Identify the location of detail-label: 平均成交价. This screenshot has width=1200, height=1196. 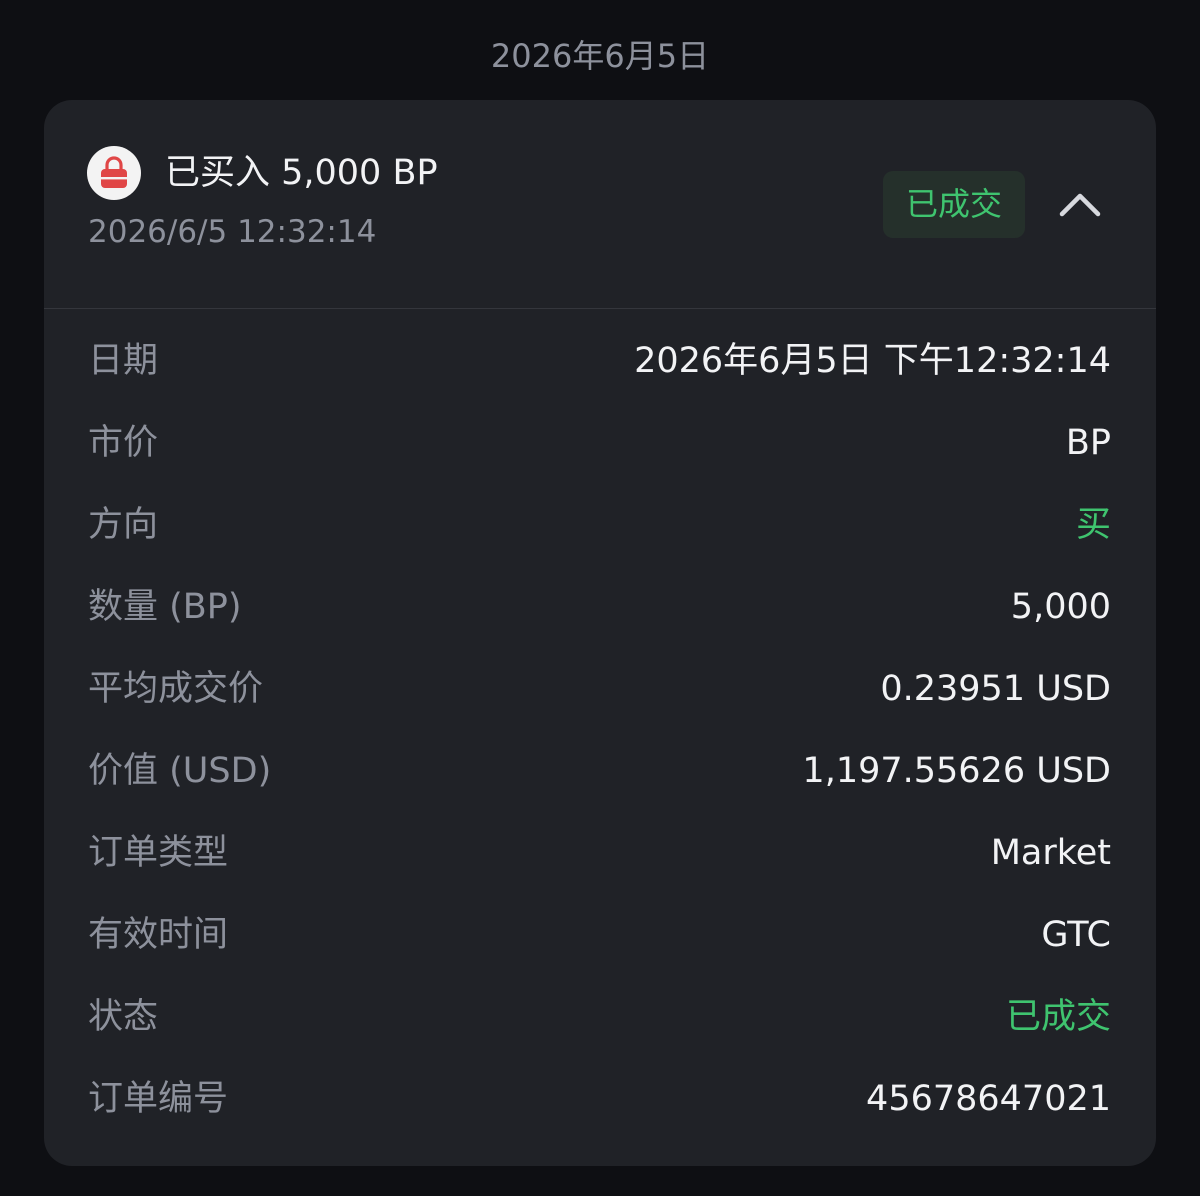
(176, 689).